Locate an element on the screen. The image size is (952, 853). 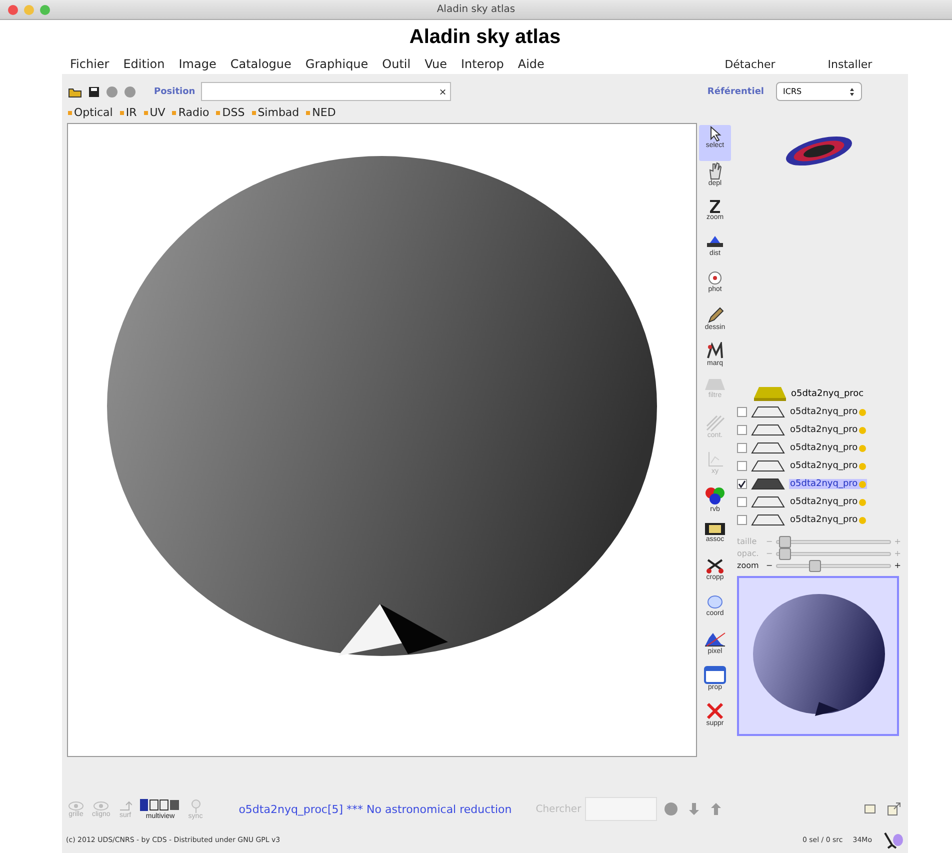
folder-name: o5dta2nyq_proc is located at coordinates (827, 394).